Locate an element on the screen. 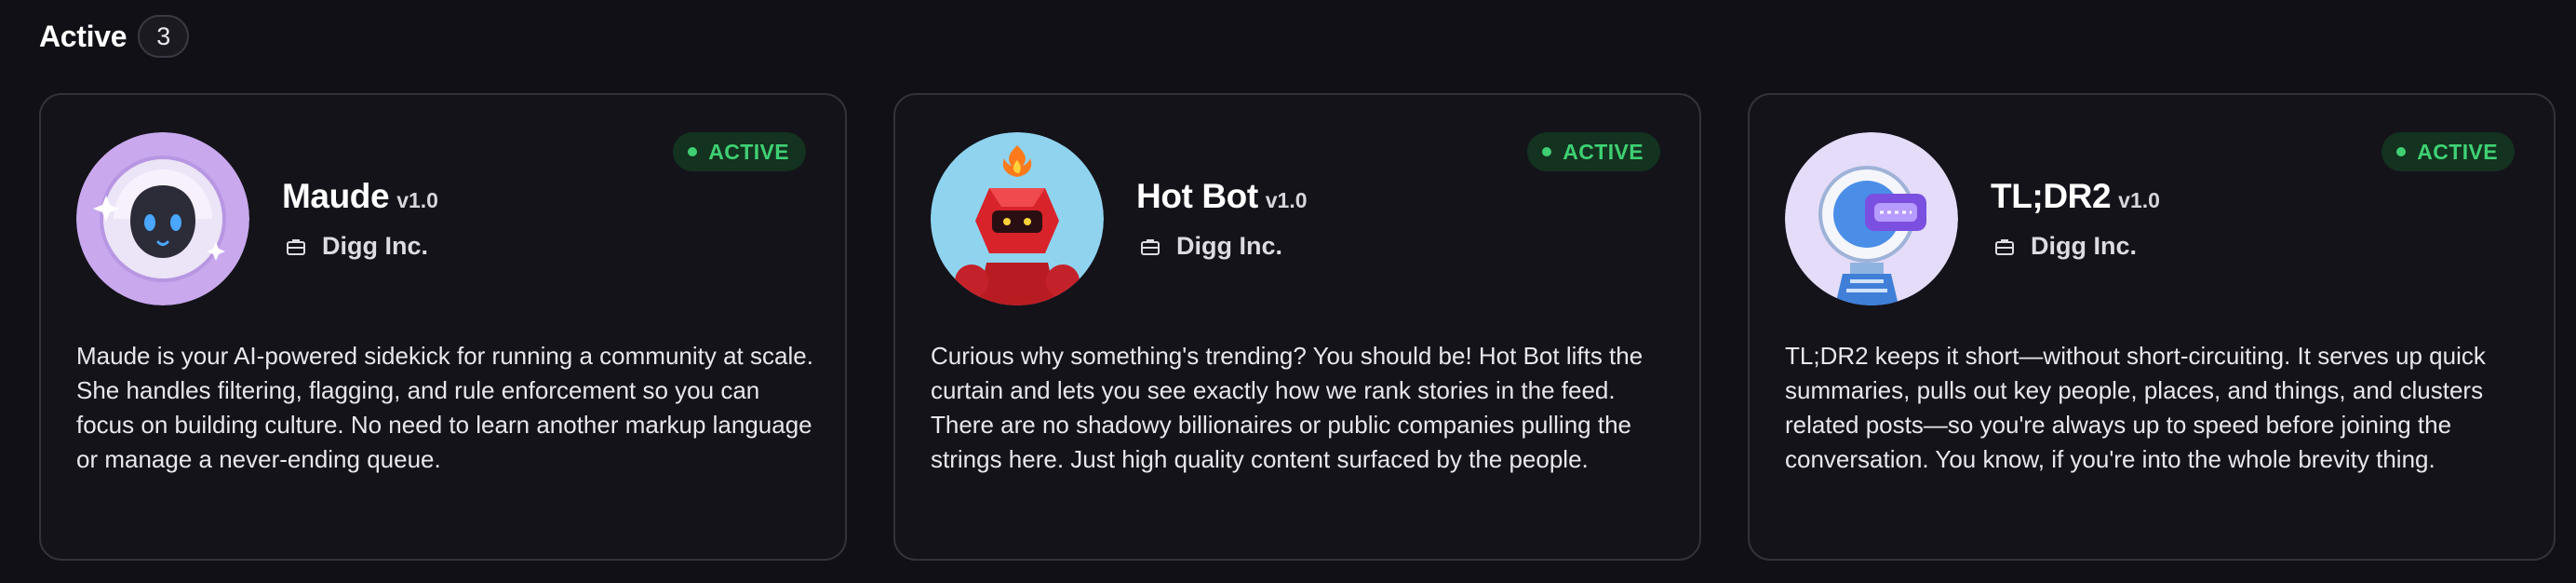 This screenshot has width=2576, height=583. bot-title: Hot Bot v1.0 is located at coordinates (1222, 197).